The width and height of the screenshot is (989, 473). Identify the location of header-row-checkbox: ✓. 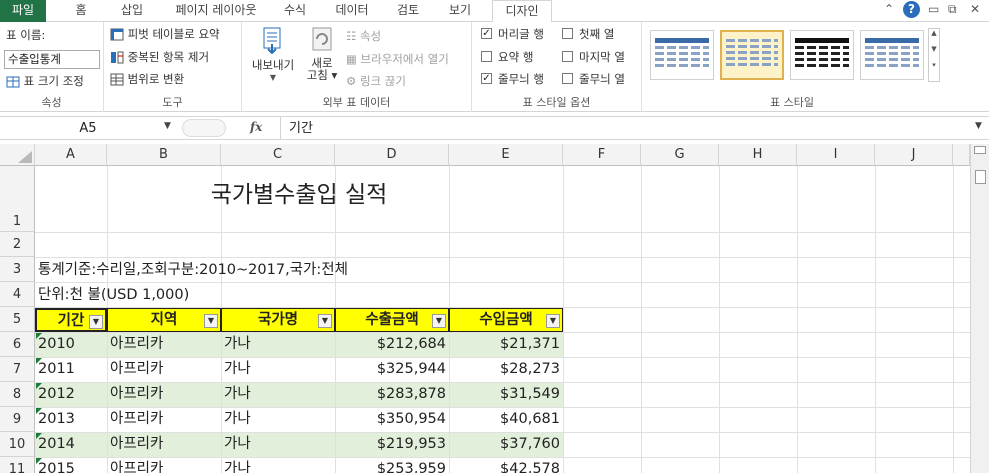
(486, 33).